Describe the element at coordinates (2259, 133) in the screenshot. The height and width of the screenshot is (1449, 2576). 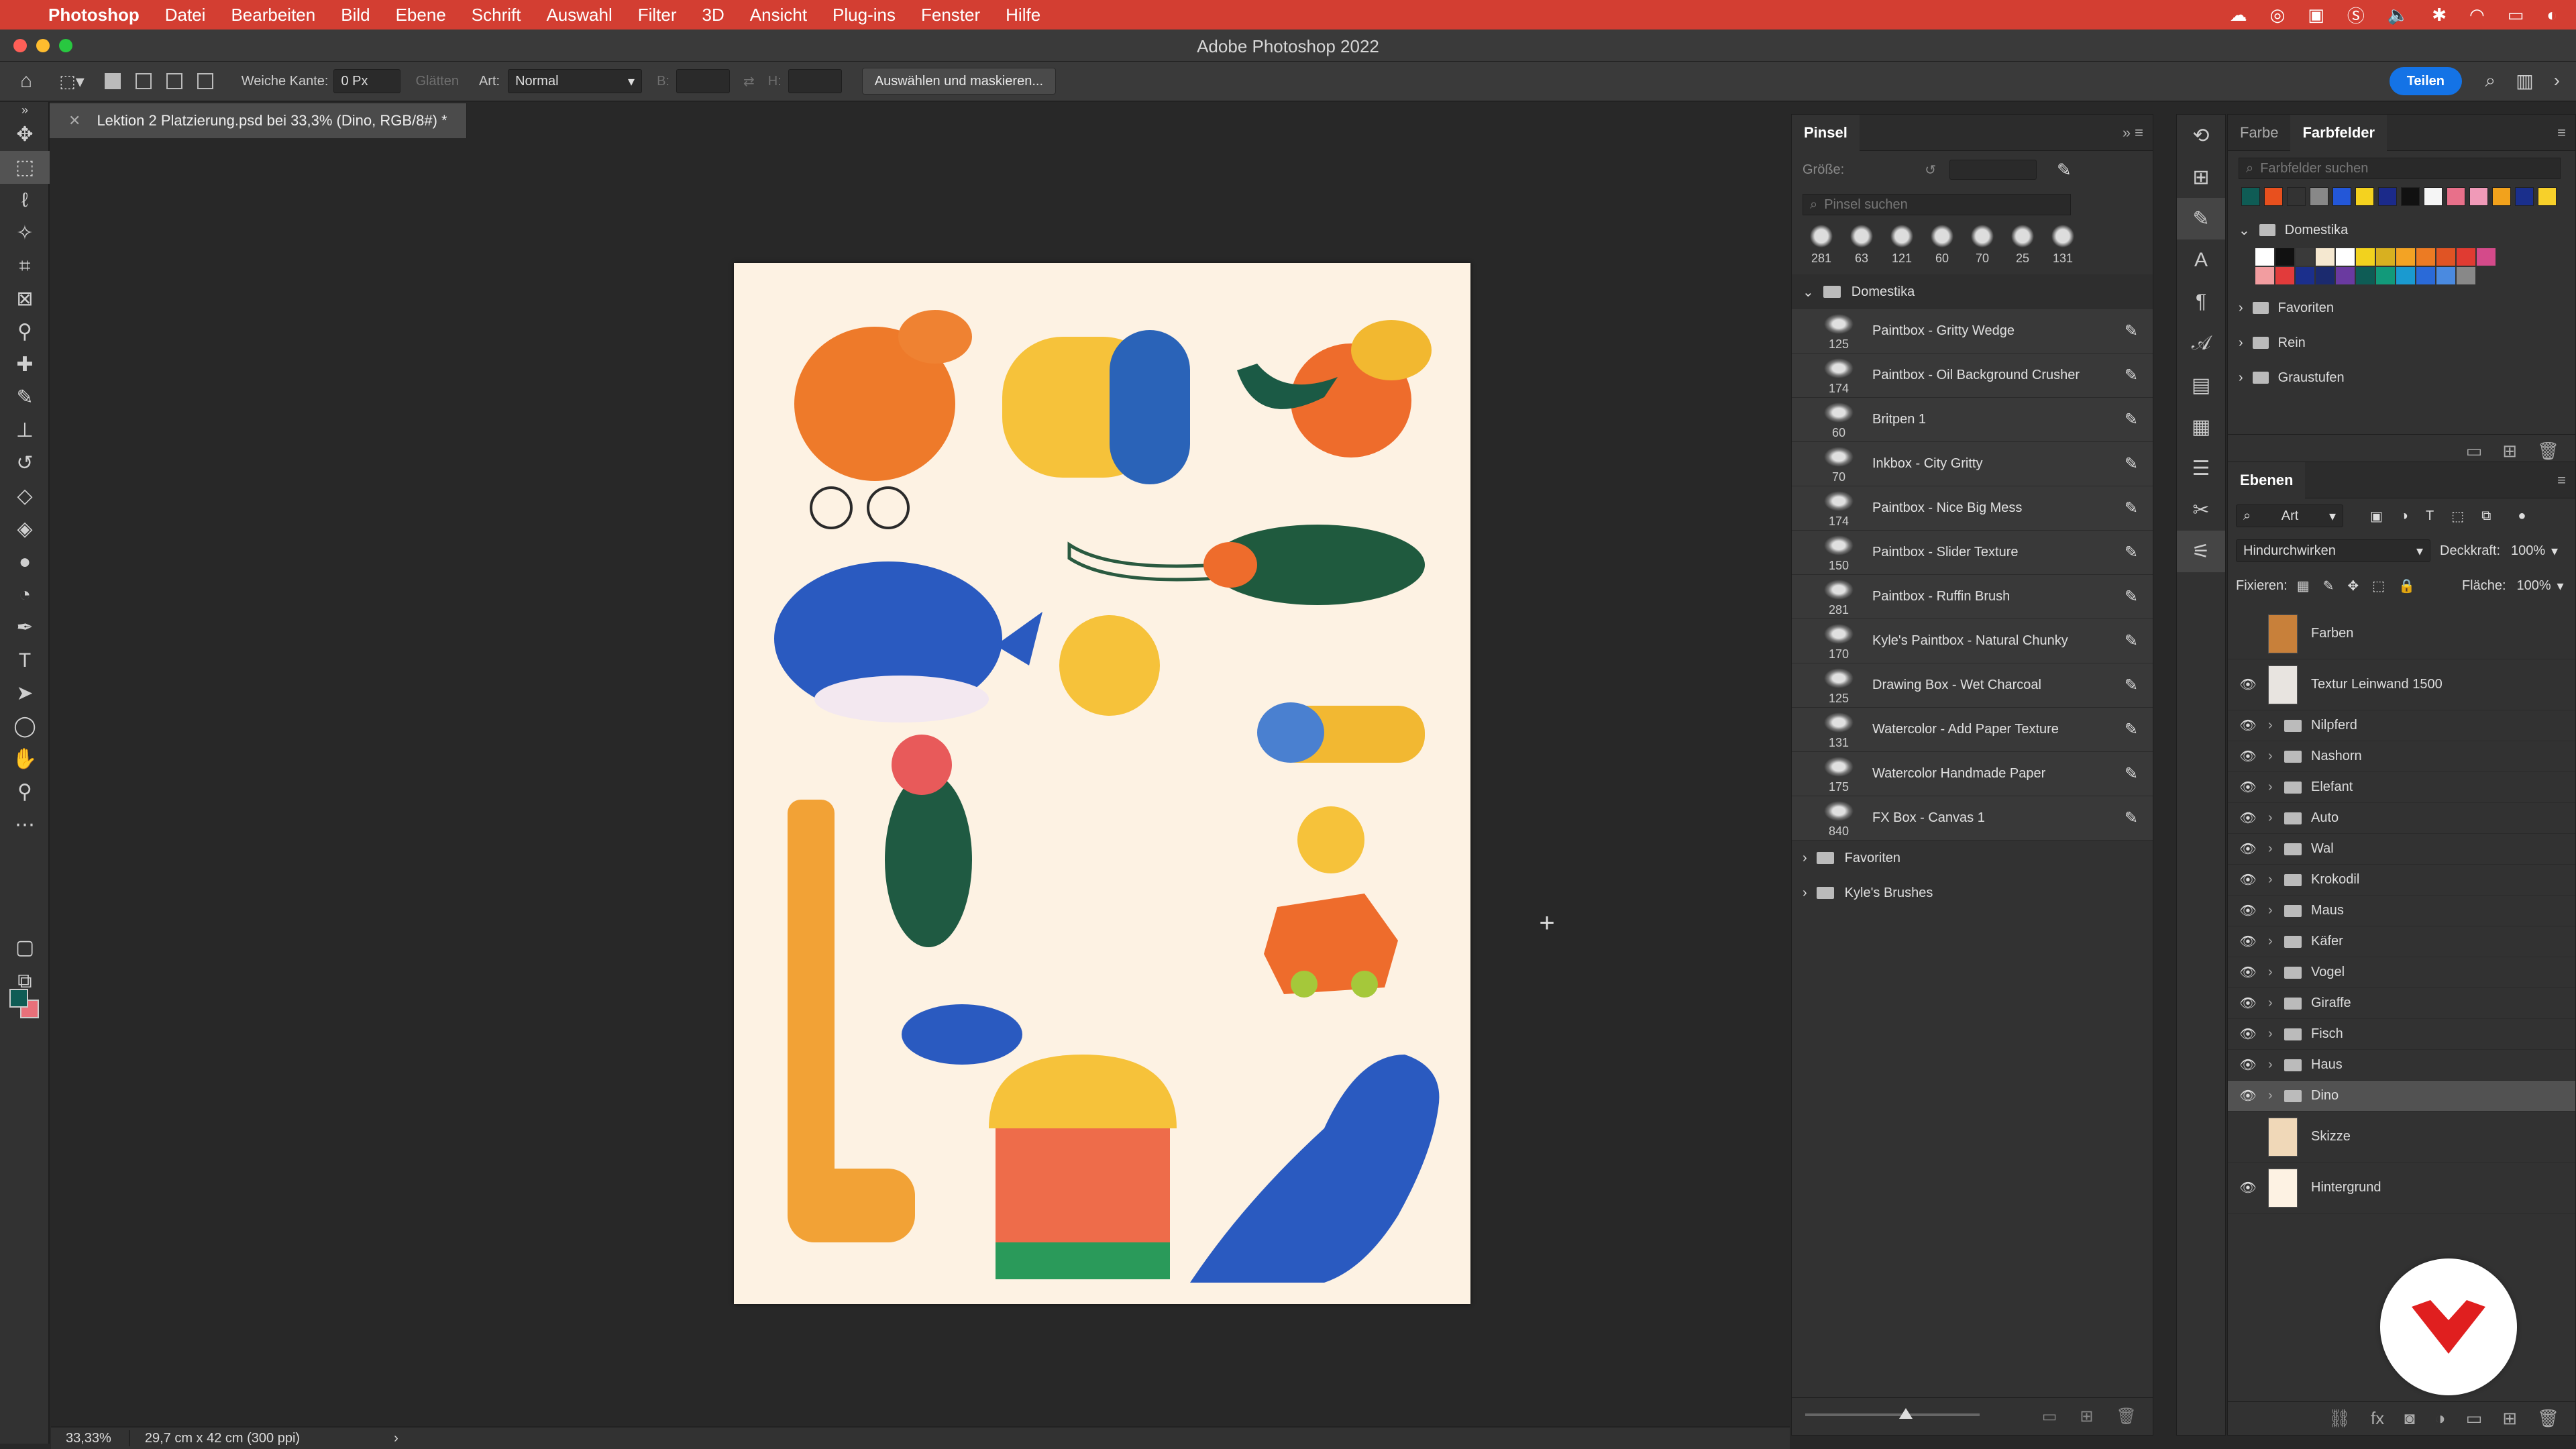
I see `tab-farbe: Farbe` at that location.